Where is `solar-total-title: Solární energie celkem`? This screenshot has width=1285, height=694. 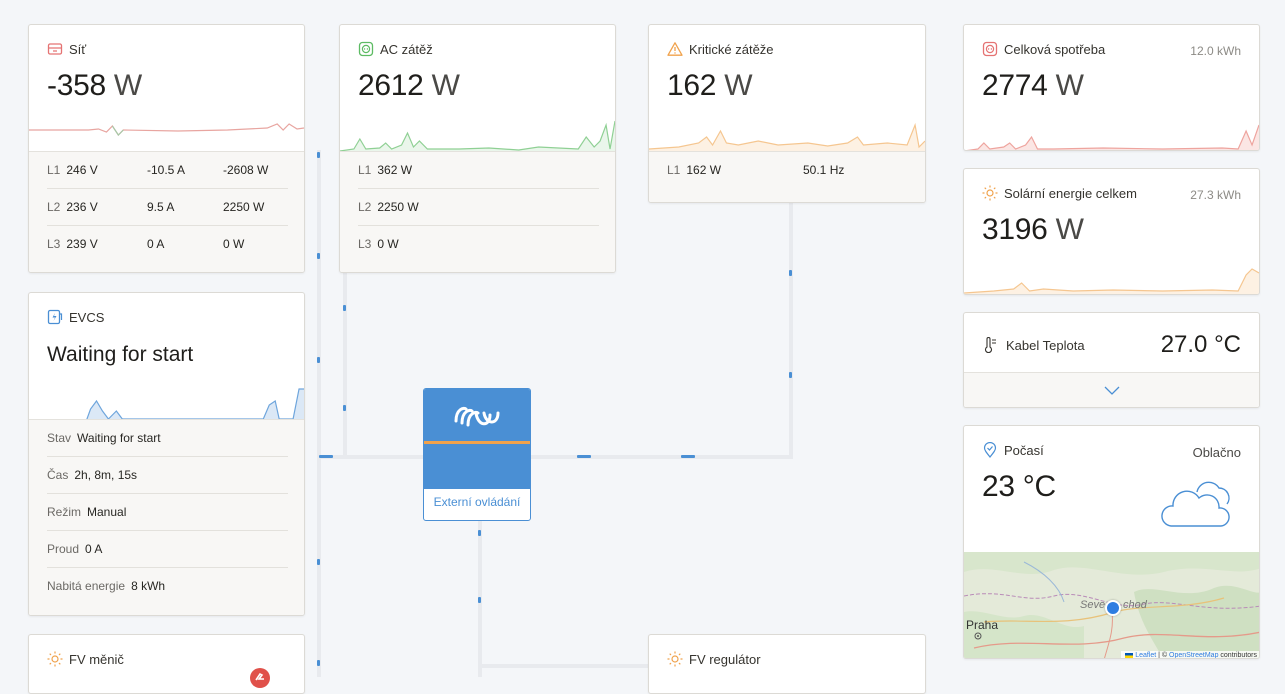
solar-total-title: Solární energie celkem is located at coordinates (1070, 193).